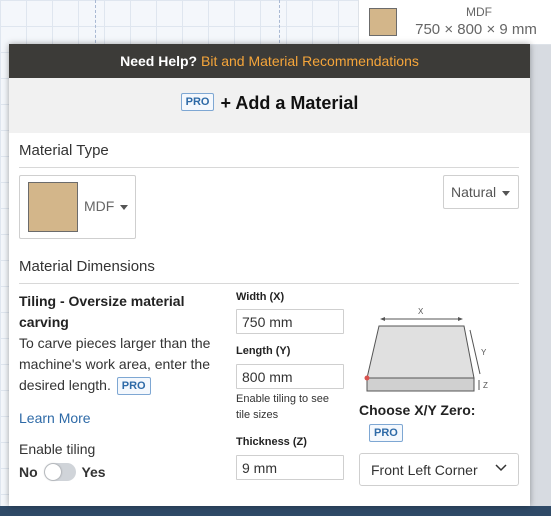 This screenshot has height=516, width=551. Describe the element at coordinates (540, 258) in the screenshot. I see `right-panel-edge` at that location.